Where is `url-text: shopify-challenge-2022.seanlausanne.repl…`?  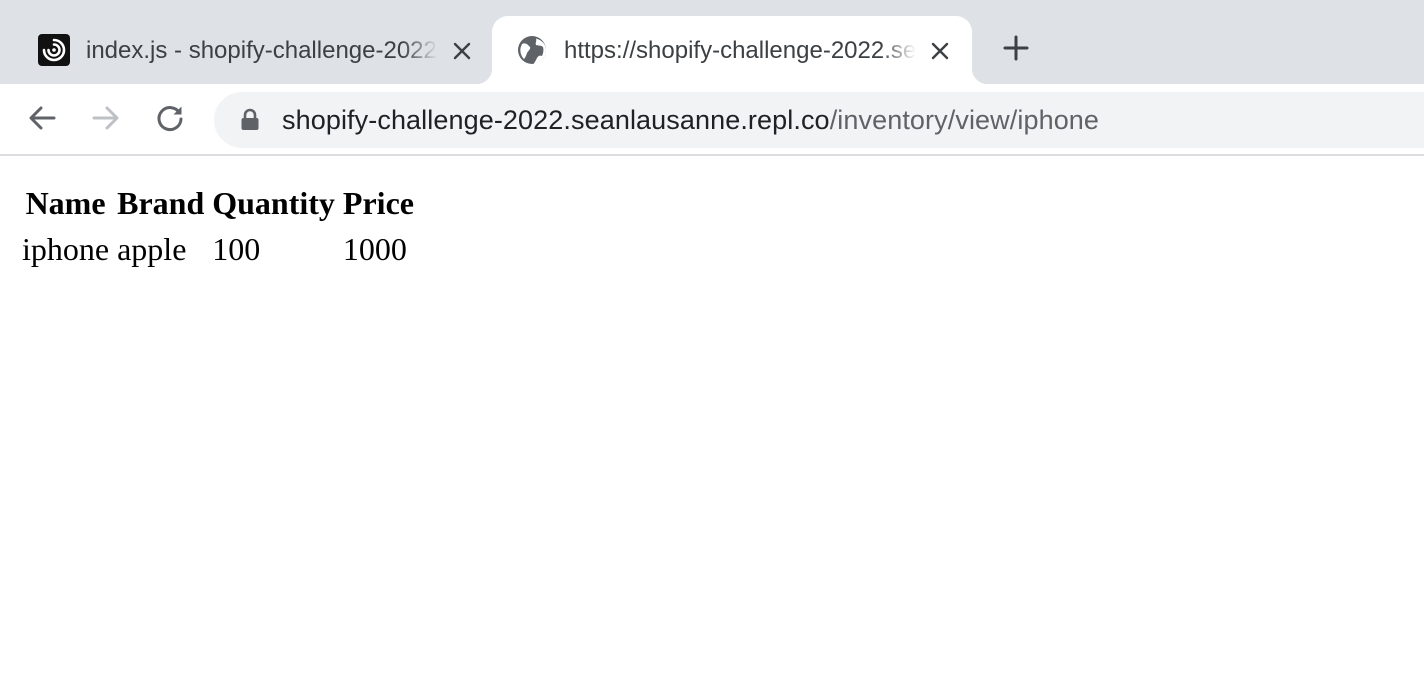
url-text: shopify-challenge-2022.seanlausanne.repl… is located at coordinates (690, 120).